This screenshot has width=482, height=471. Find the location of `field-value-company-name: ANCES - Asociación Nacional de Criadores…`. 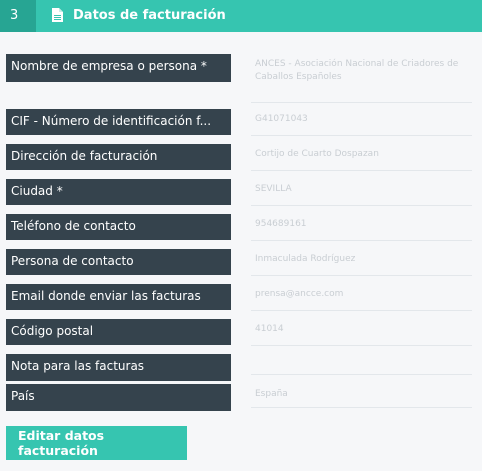

field-value-company-name: ANCES - Asociación Nacional de Criadores… is located at coordinates (361, 78).